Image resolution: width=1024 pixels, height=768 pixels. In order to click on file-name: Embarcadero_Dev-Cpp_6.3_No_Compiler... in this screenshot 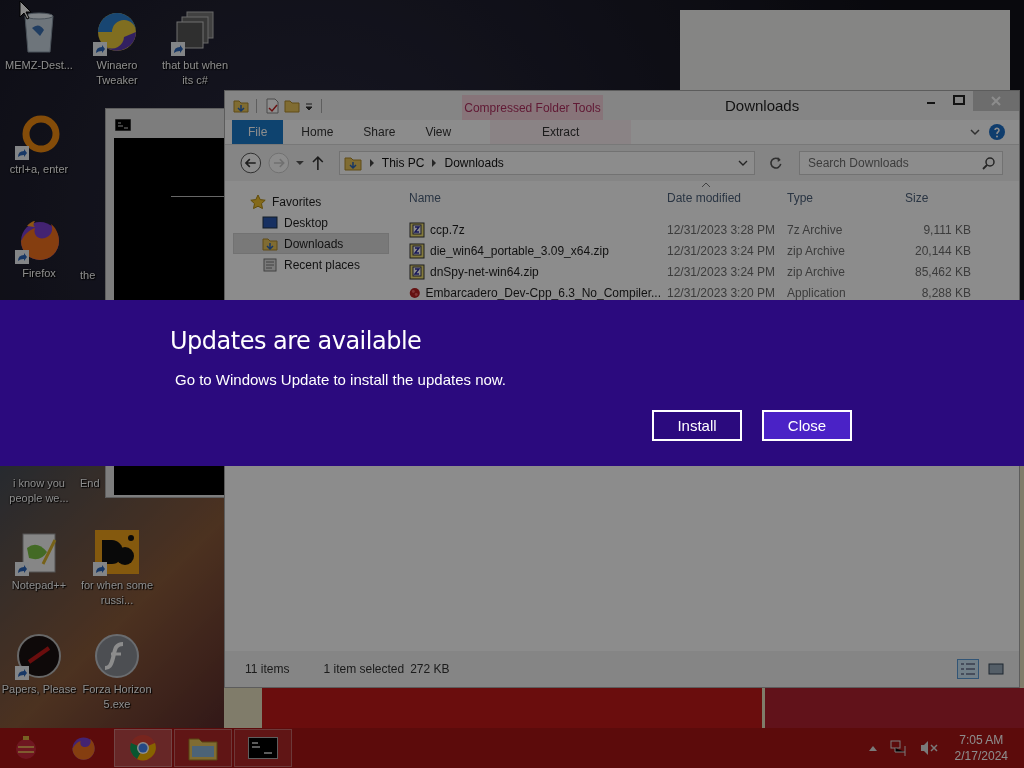, I will do `click(543, 292)`.